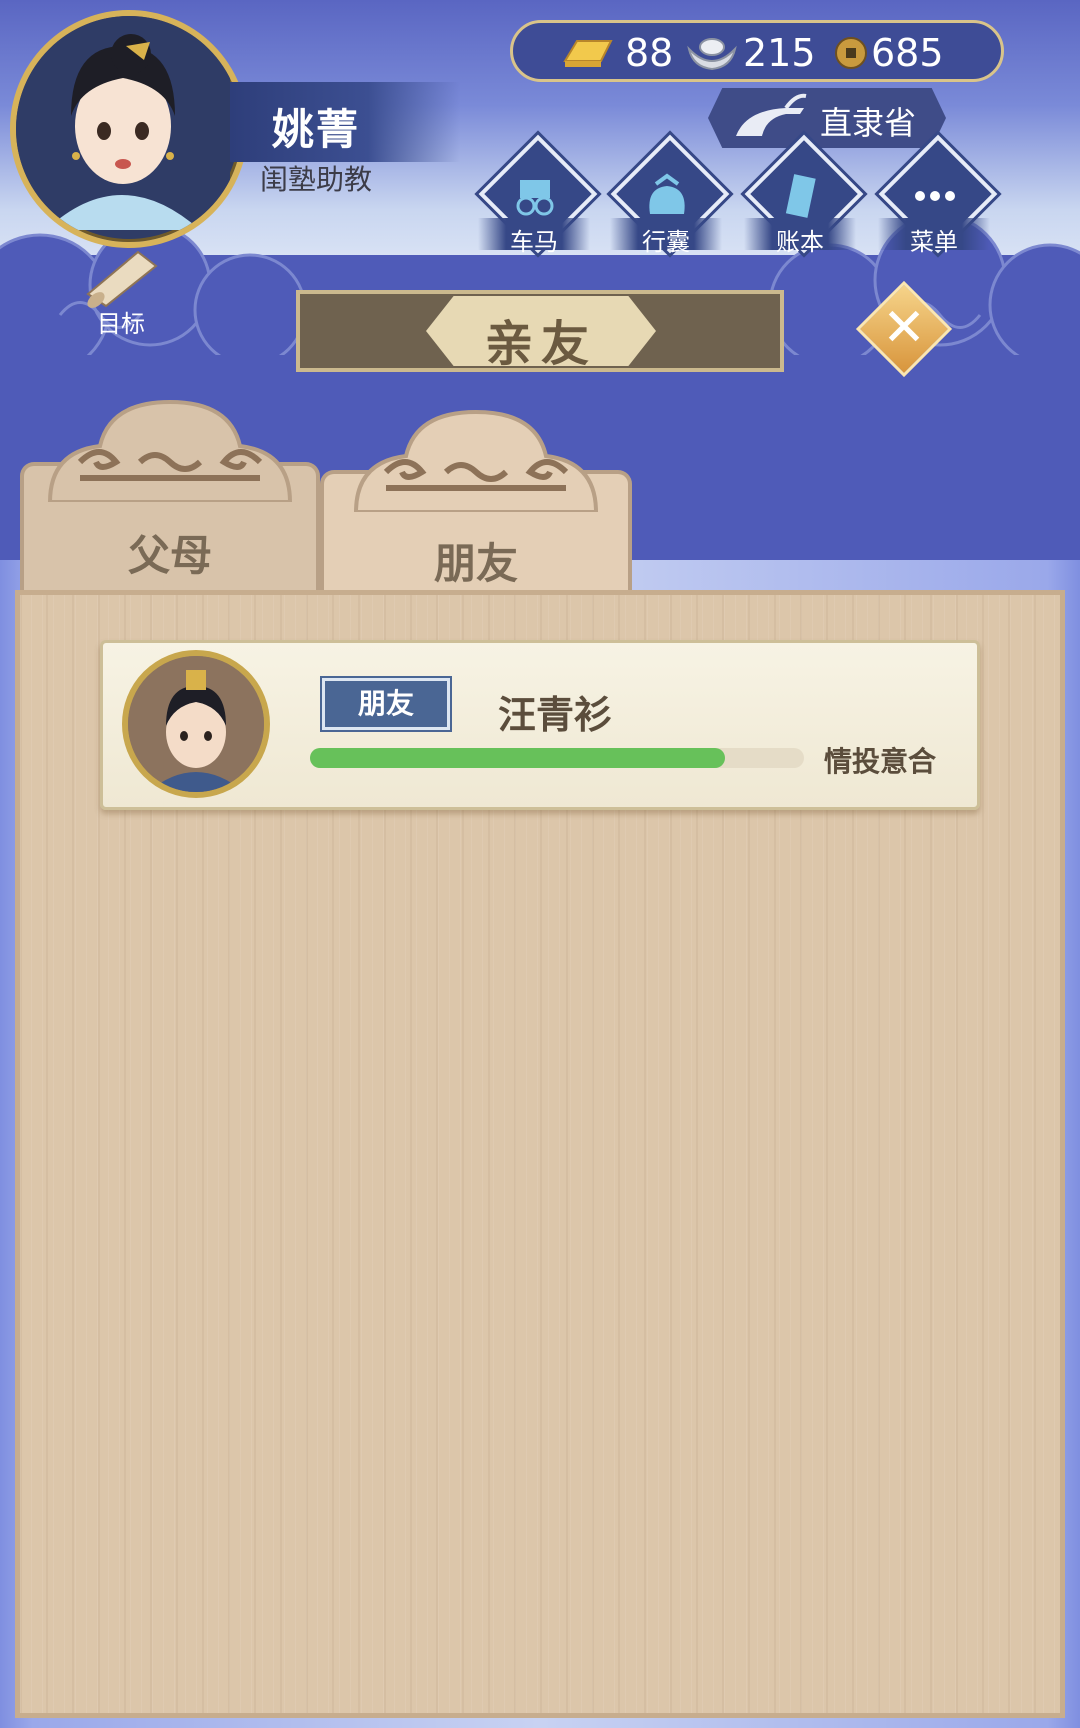 Image resolution: width=1080 pixels, height=1728 pixels. I want to click on bundle-icon, so click(667, 197).